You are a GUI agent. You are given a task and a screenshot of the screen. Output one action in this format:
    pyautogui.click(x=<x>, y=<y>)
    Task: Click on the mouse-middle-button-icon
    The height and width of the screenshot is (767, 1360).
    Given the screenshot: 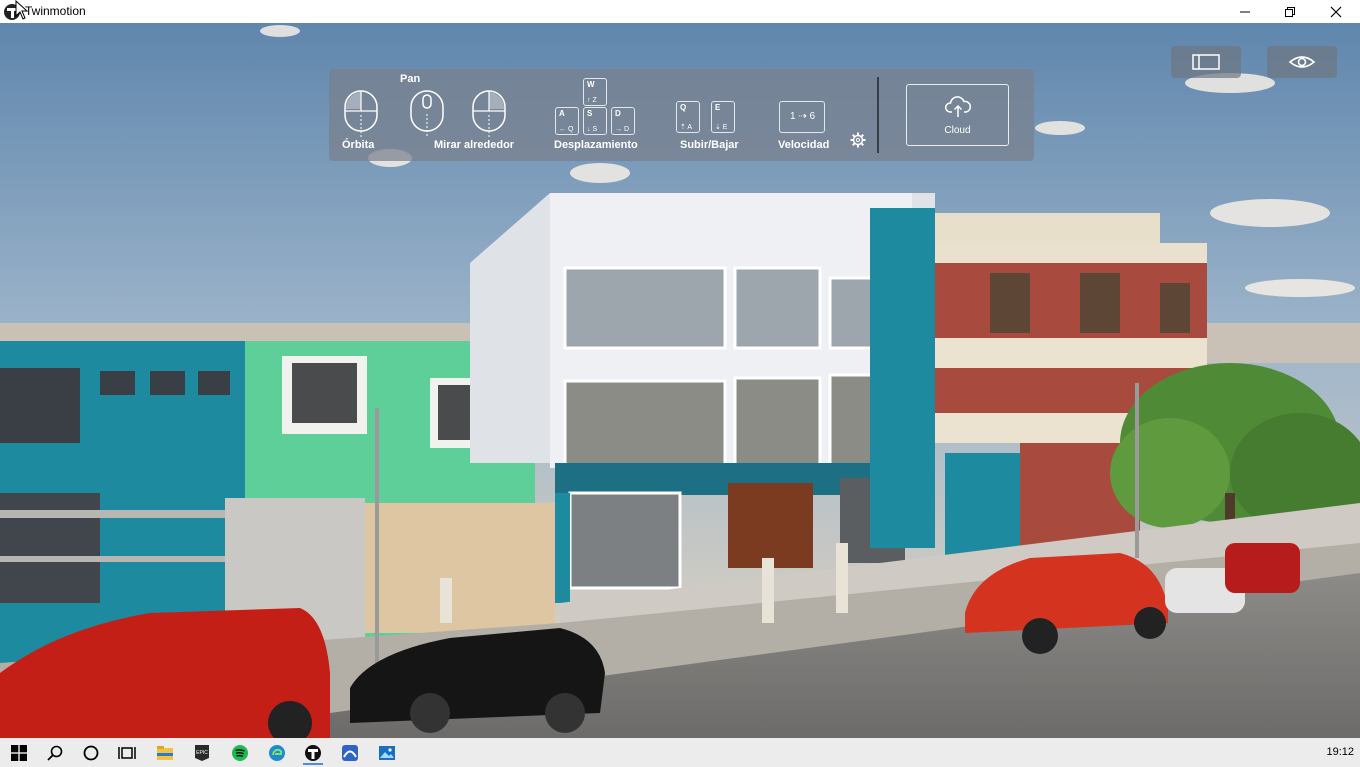 What is the action you would take?
    pyautogui.click(x=427, y=113)
    